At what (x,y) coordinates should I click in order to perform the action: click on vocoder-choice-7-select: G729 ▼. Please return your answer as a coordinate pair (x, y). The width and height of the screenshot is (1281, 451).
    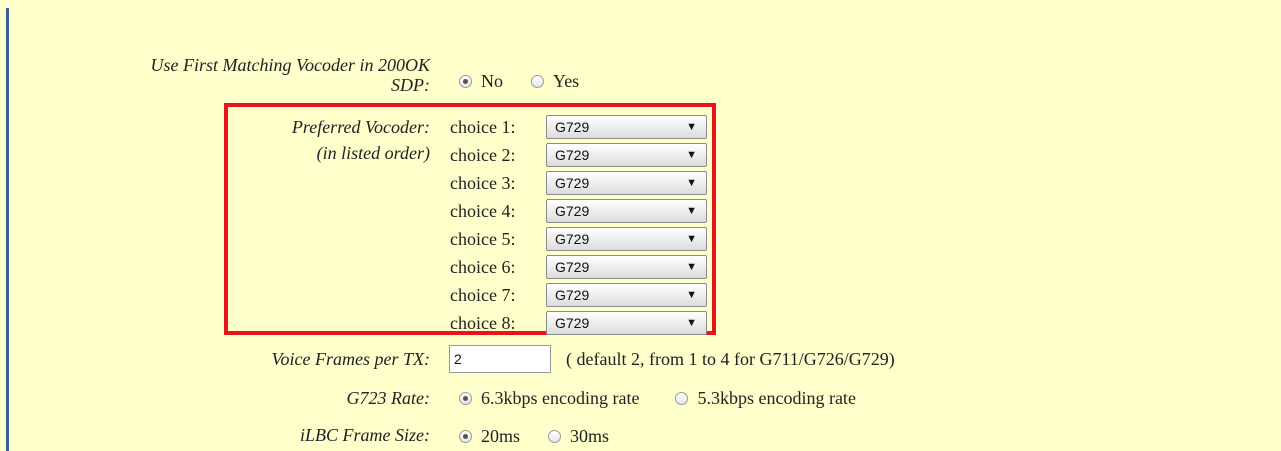
    Looking at the image, I should click on (626, 295).